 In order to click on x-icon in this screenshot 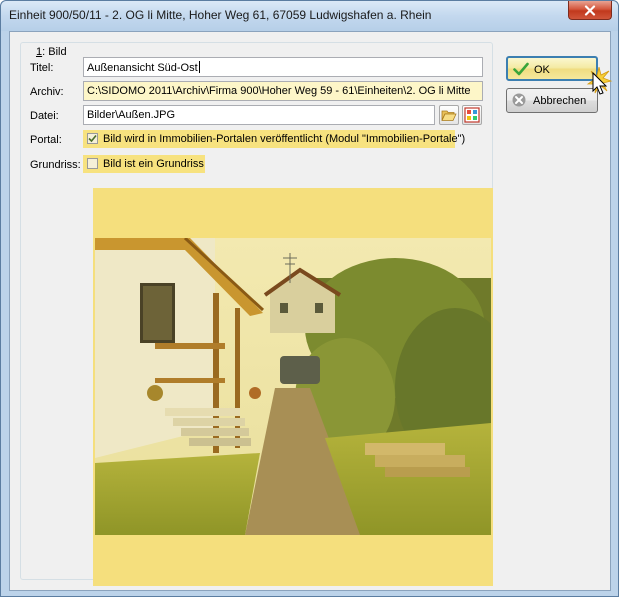, I will do `click(519, 100)`.